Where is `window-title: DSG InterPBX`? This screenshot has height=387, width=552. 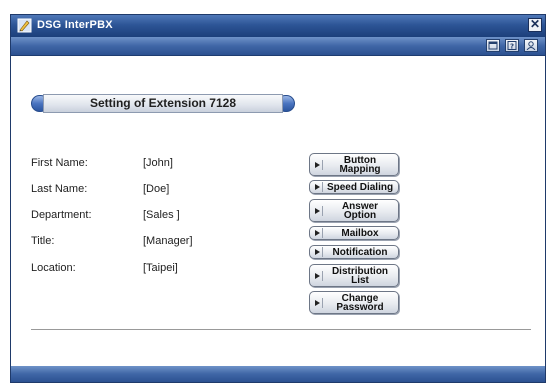
window-title: DSG InterPBX is located at coordinates (75, 25).